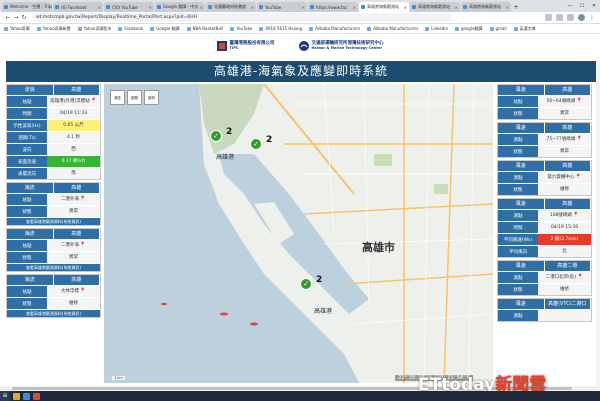  Describe the element at coordinates (544, 90) in the screenshot. I see `station-card-header: 風速 高雄` at that location.